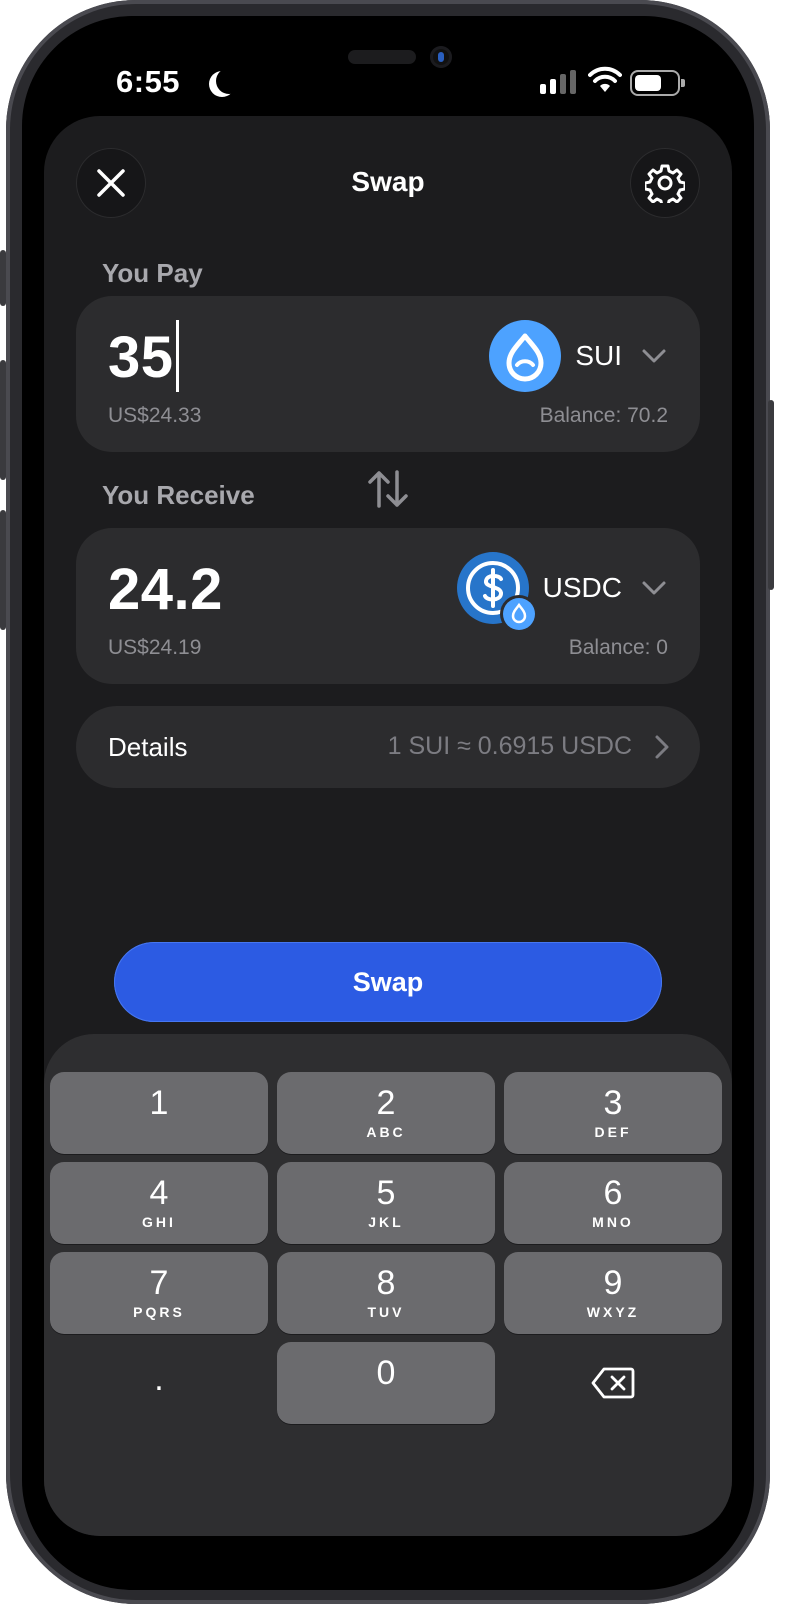 This screenshot has width=796, height=1608. What do you see at coordinates (165, 589) in the screenshot?
I see `receive-amount: 24.2` at bounding box center [165, 589].